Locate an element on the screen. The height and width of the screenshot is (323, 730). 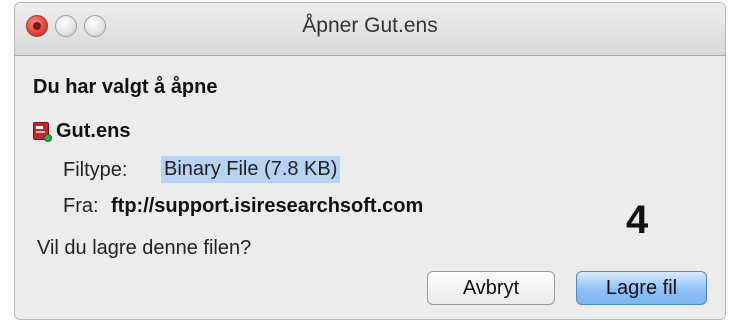
dialog-heading: Du har valgt å åpne is located at coordinates (125, 87).